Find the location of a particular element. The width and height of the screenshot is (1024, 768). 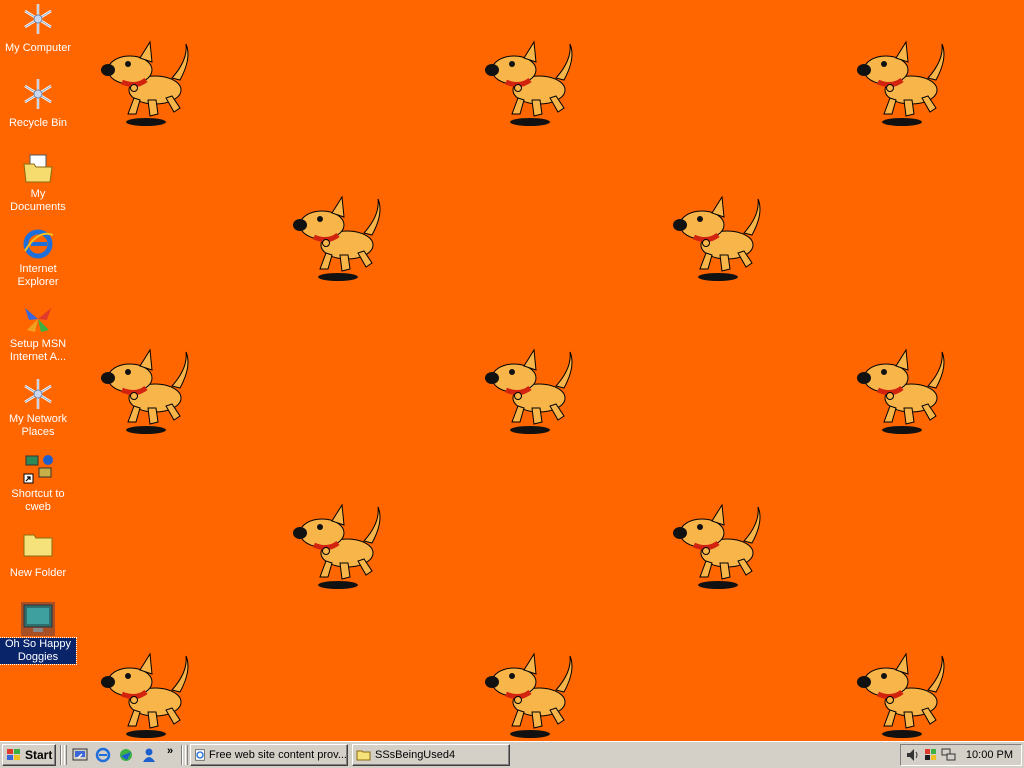

show-desktop-icon is located at coordinates (80, 755).